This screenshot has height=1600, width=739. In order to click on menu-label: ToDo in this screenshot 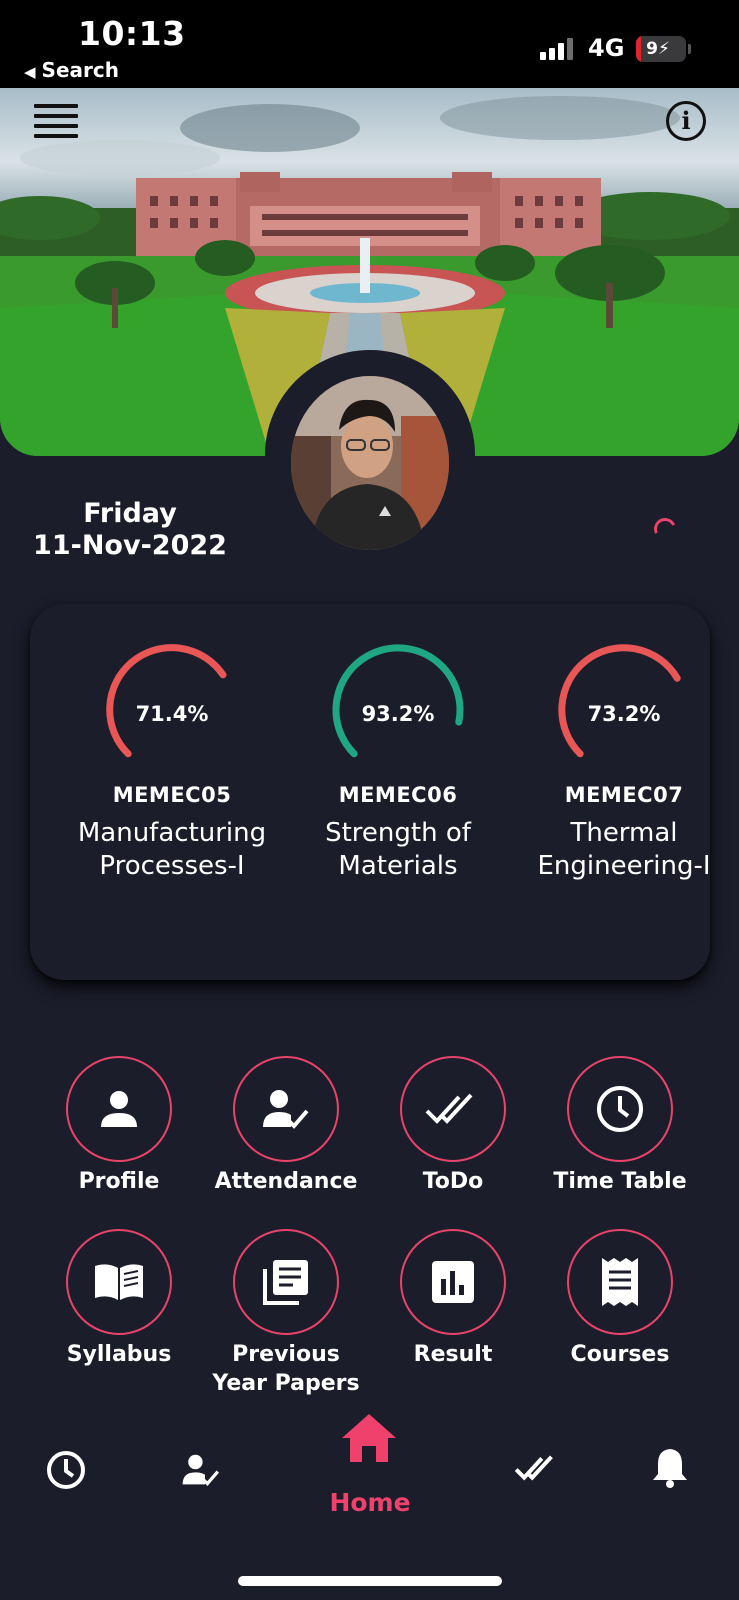, I will do `click(453, 1181)`.